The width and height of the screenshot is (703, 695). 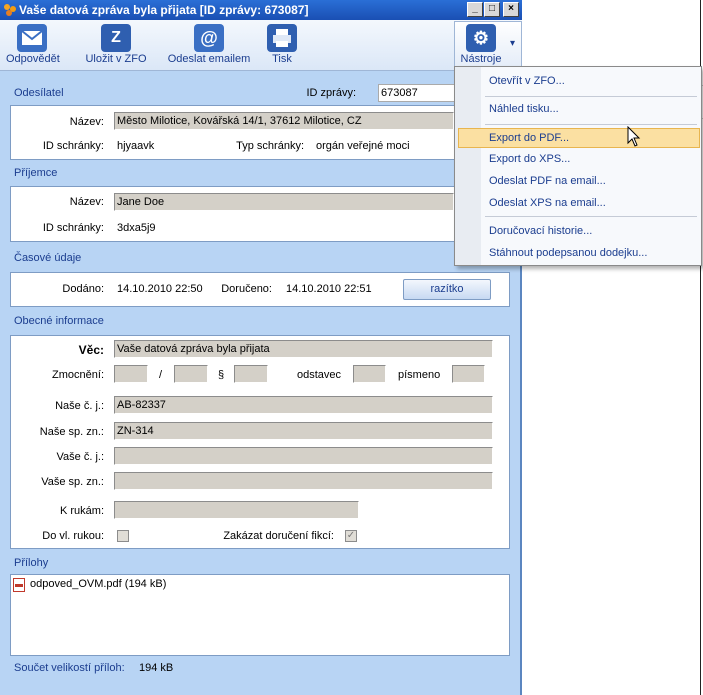 I want to click on maximize-button: □, so click(x=492, y=9).